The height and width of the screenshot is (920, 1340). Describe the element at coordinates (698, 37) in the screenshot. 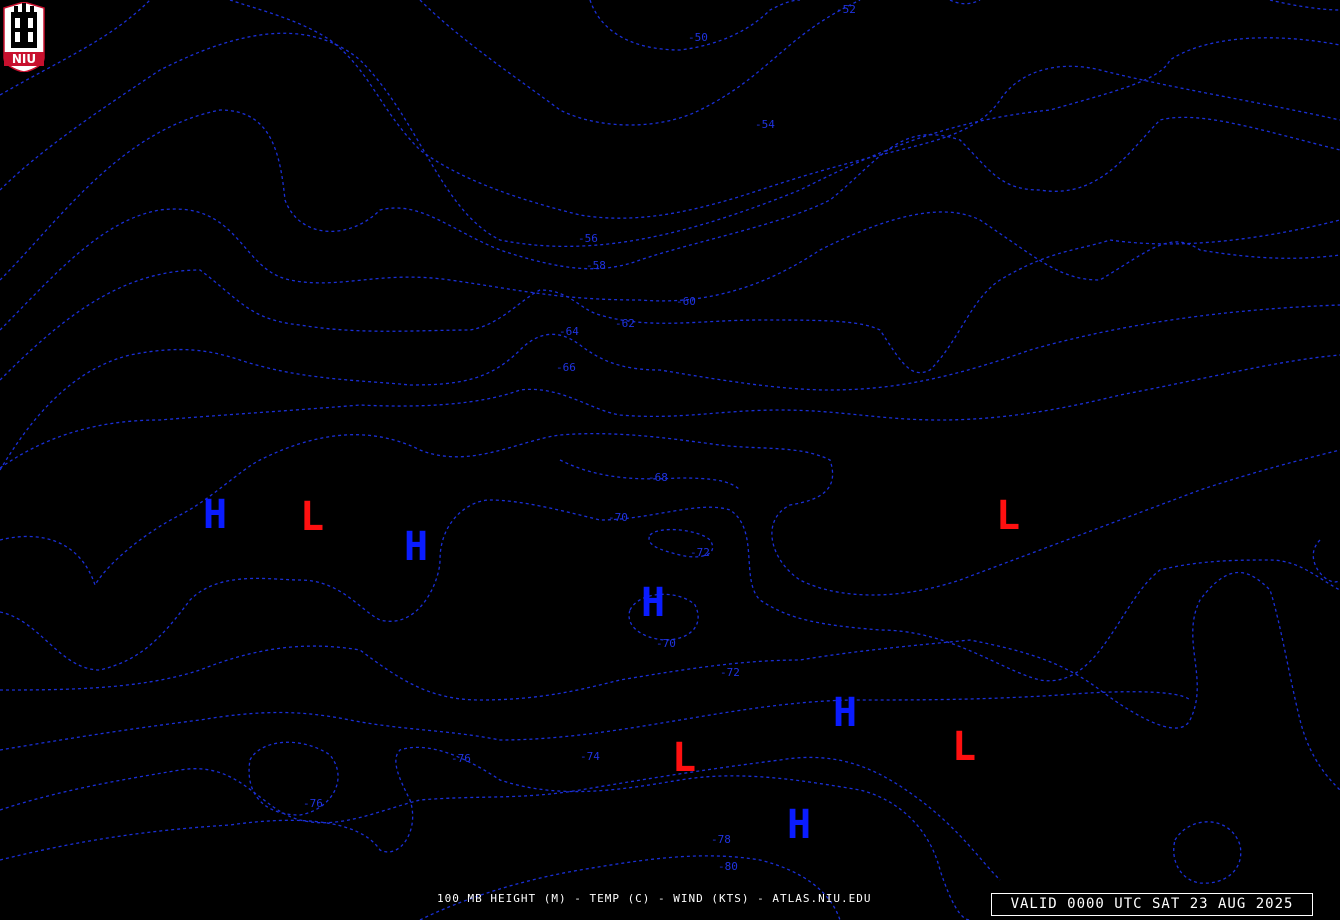

I see `isotherm-label: -50` at that location.